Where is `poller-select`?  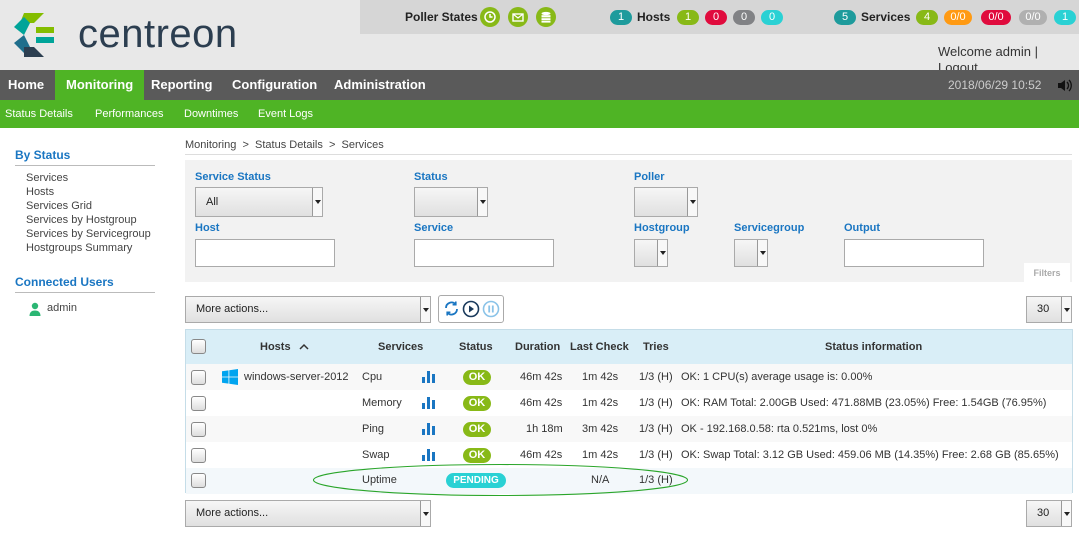 poller-select is located at coordinates (666, 202).